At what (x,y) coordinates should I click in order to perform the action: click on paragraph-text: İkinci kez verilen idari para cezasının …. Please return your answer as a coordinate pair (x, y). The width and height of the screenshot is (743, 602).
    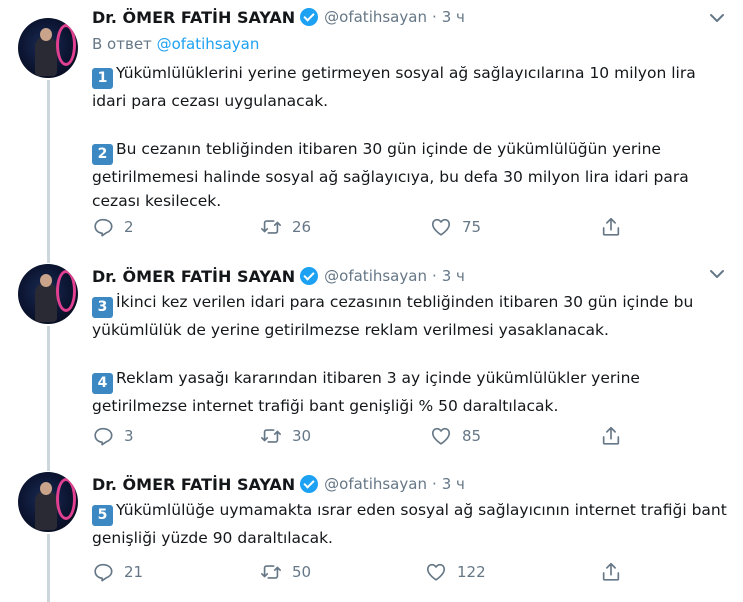
    Looking at the image, I should click on (393, 316).